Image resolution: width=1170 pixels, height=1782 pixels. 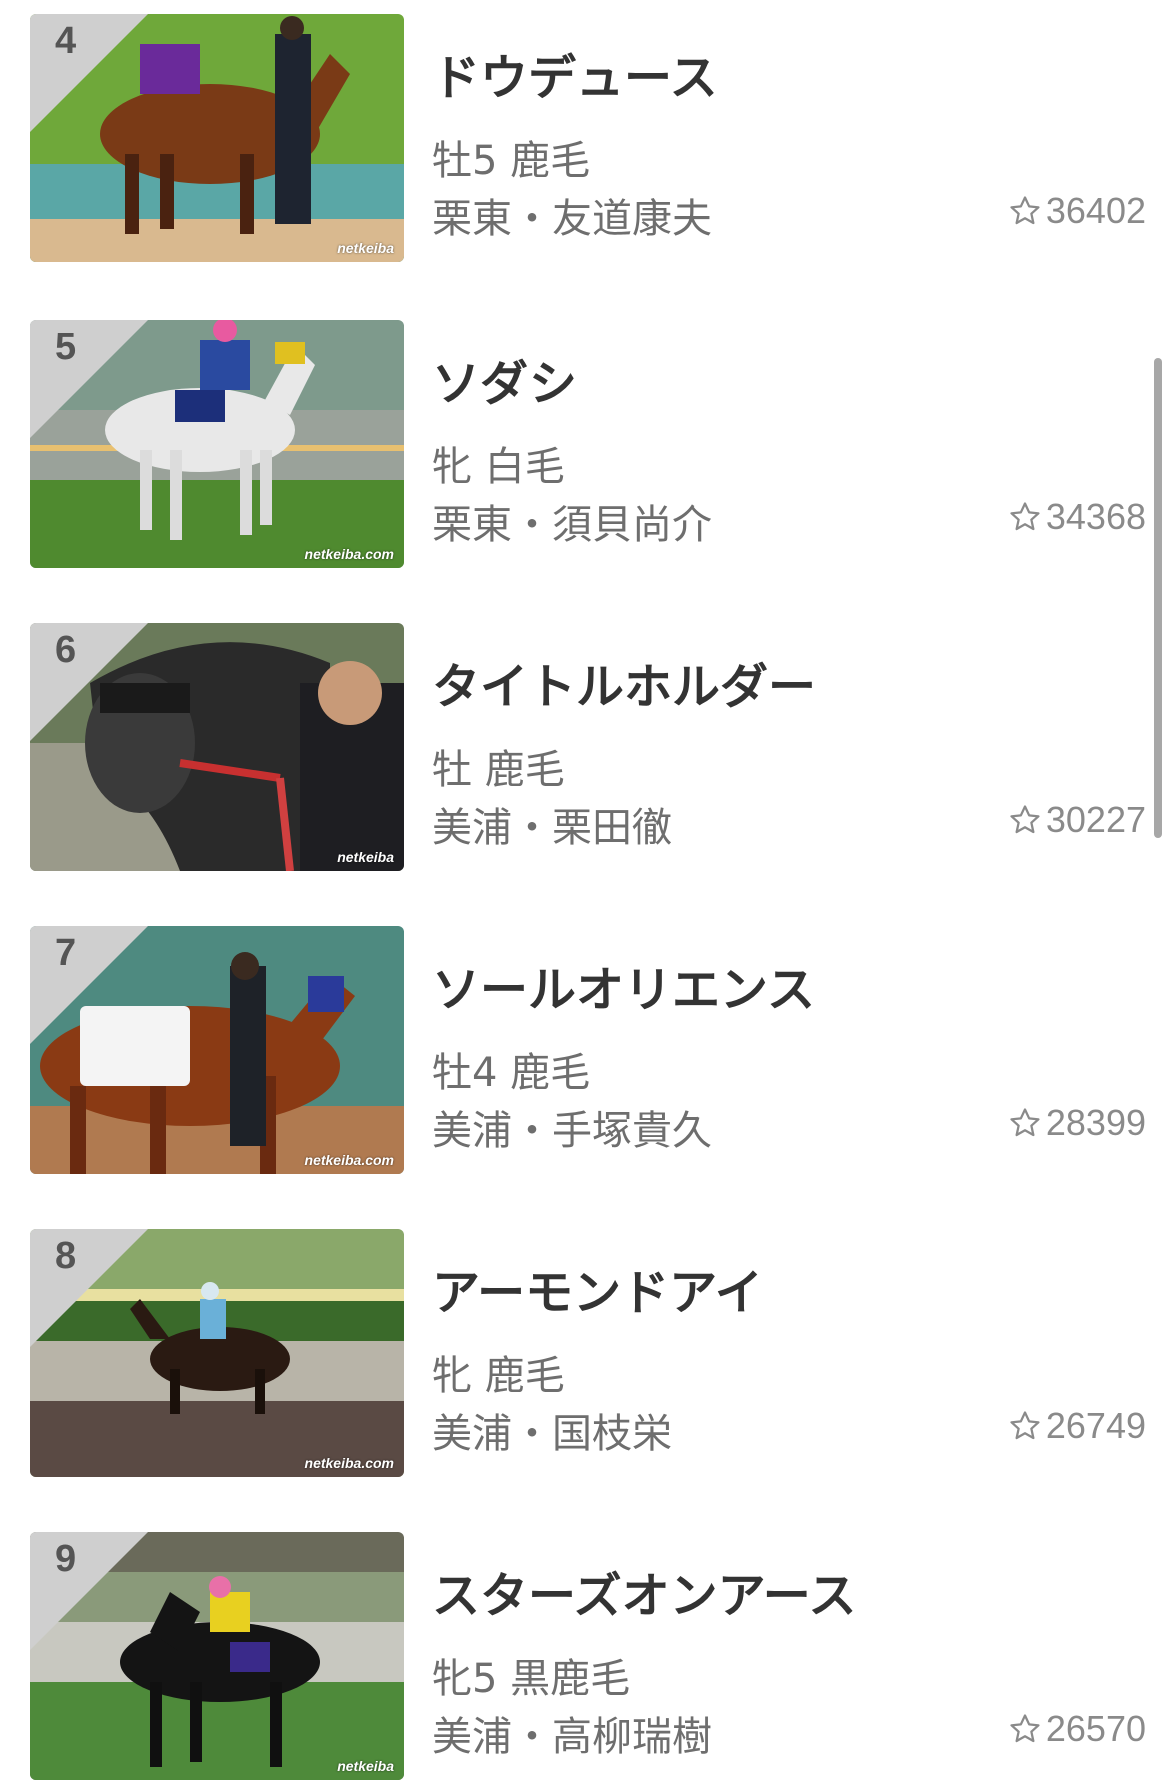 I want to click on horse-trainer: 美浦・高柳瑞樹, so click(x=572, y=1737).